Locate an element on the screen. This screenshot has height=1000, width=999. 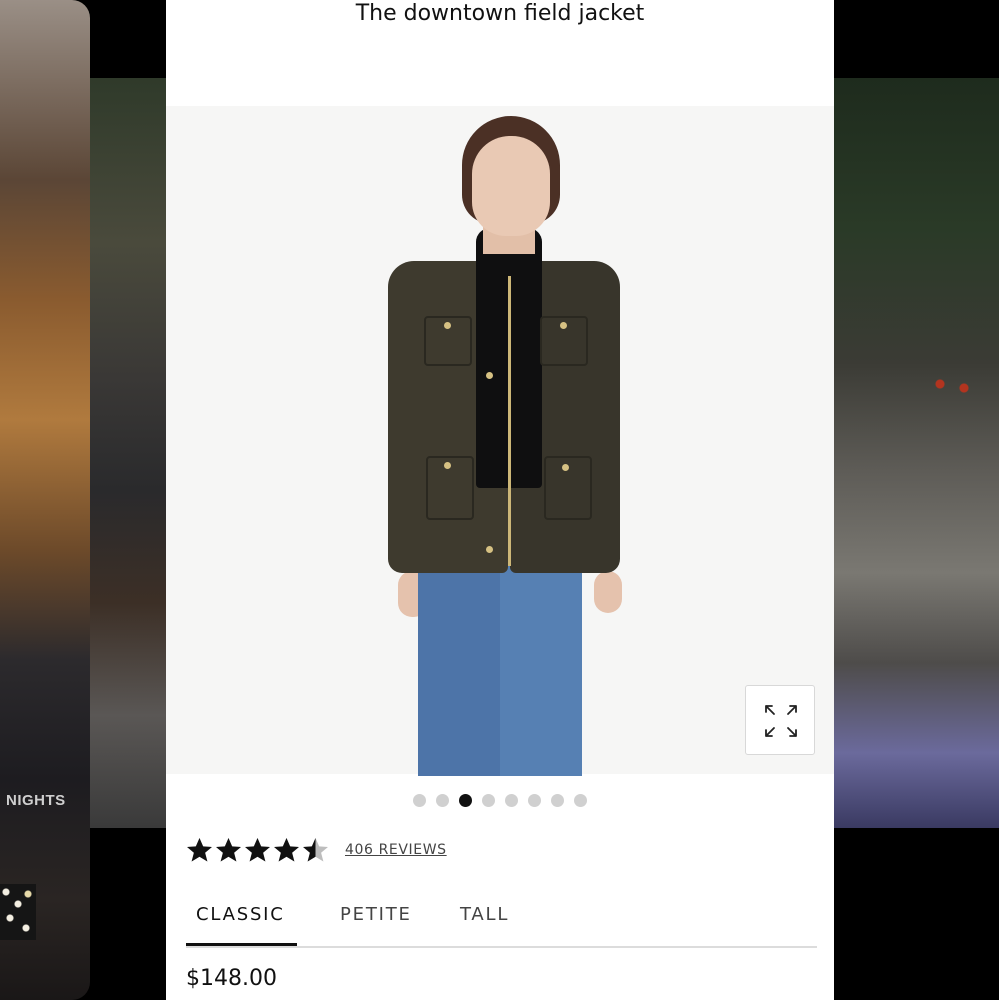
reviews-link: 406 REVIEWS is located at coordinates (396, 850).